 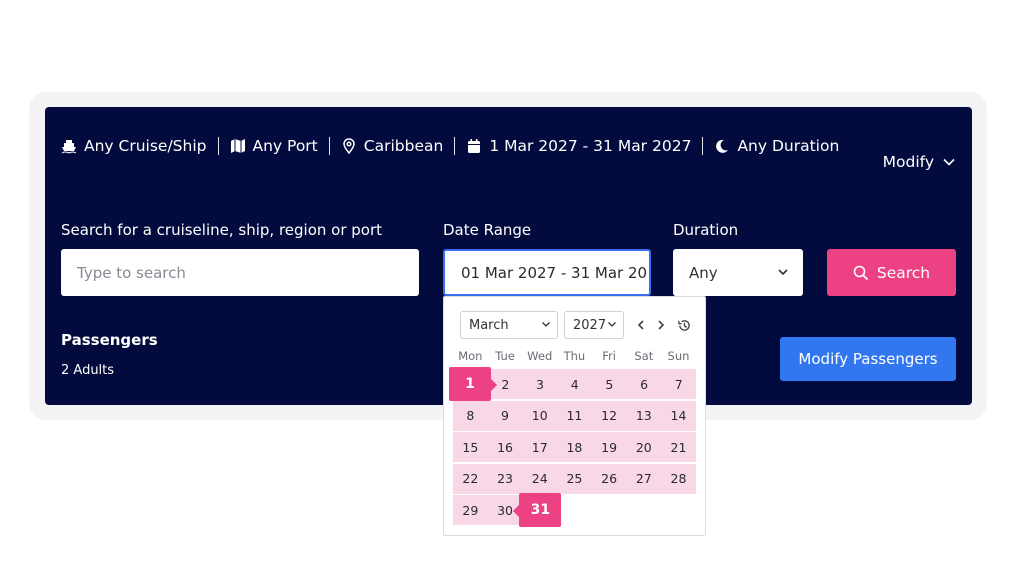 What do you see at coordinates (349, 146) in the screenshot?
I see `location-pin-icon` at bounding box center [349, 146].